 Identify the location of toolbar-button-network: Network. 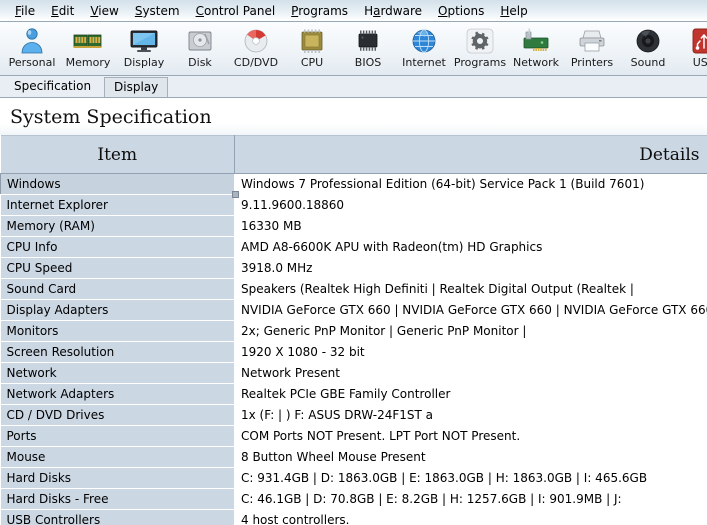
(536, 49).